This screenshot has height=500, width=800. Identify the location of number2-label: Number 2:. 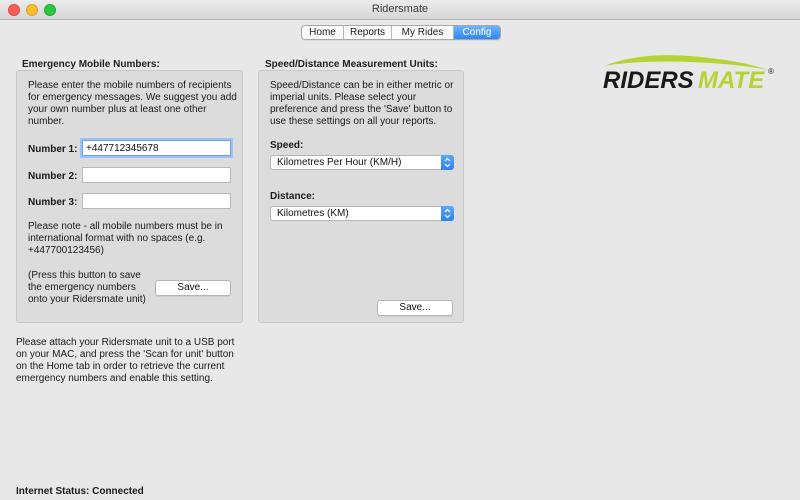
(53, 176).